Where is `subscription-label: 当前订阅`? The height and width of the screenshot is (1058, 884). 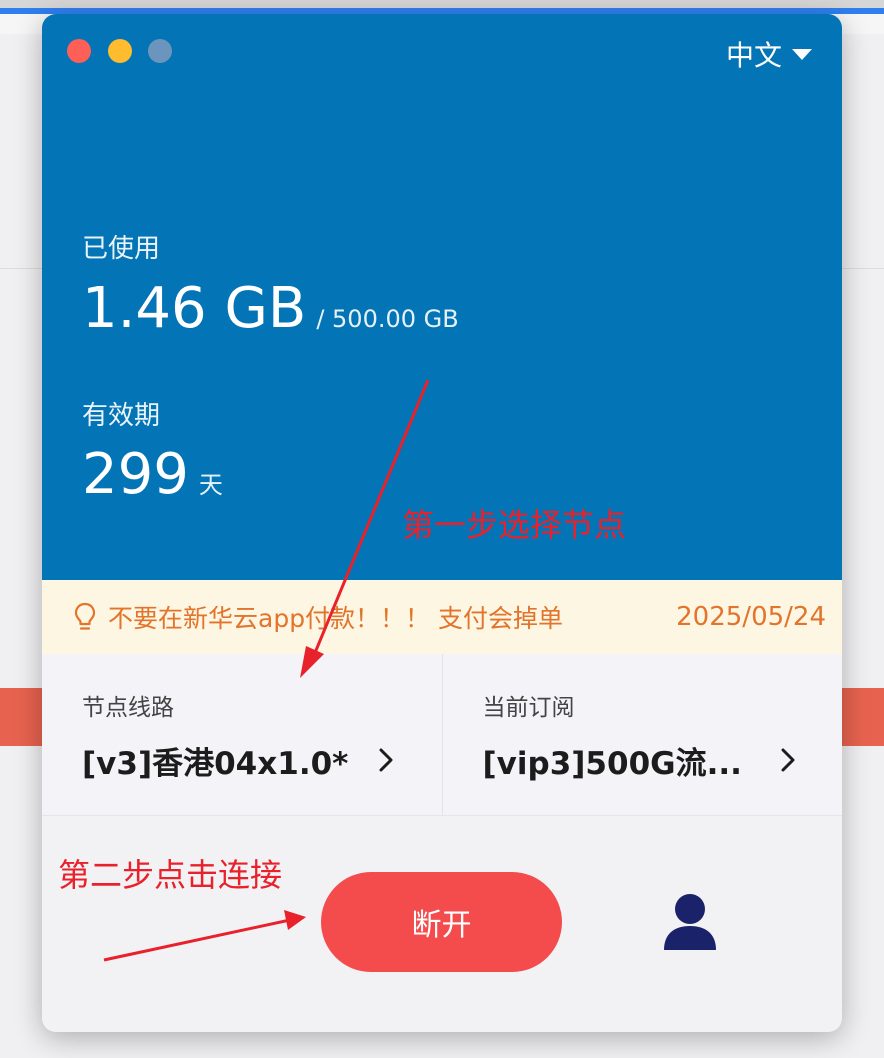 subscription-label: 当前订阅 is located at coordinates (528, 708).